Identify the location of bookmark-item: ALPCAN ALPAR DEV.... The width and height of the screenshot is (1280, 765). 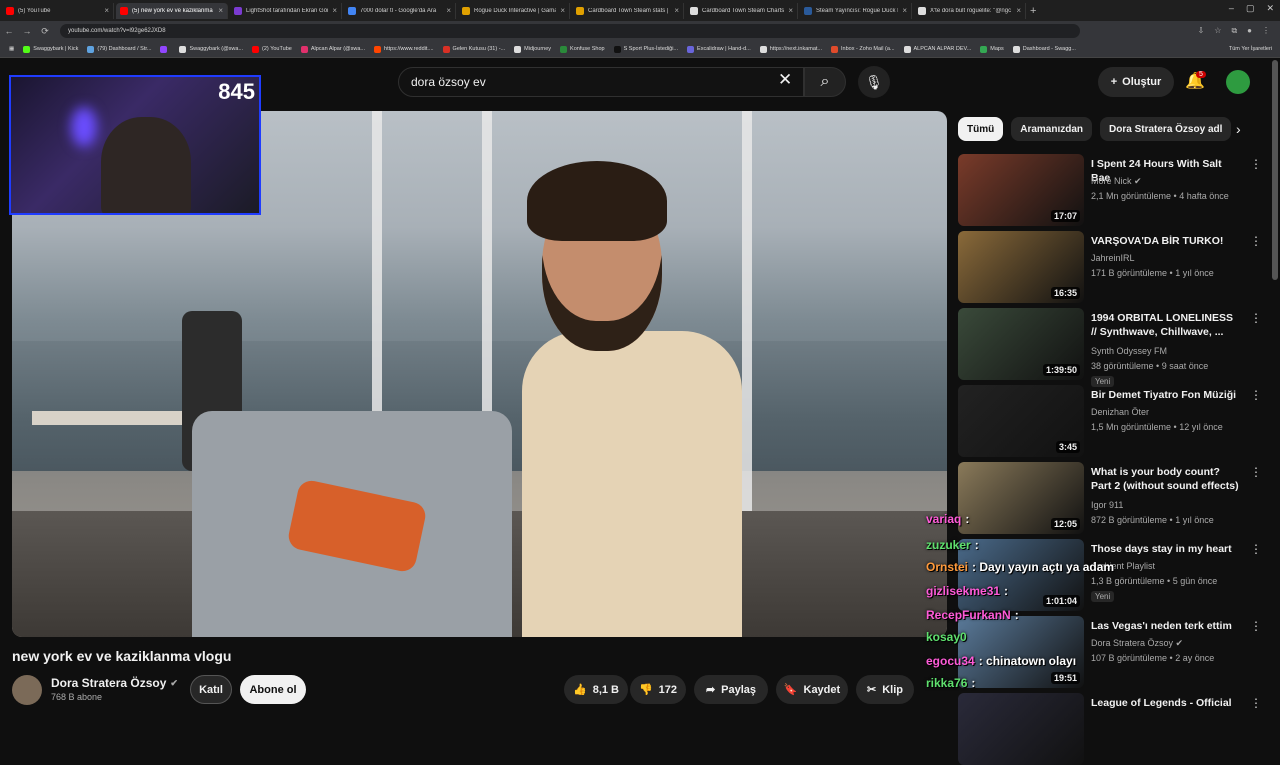
(937, 49).